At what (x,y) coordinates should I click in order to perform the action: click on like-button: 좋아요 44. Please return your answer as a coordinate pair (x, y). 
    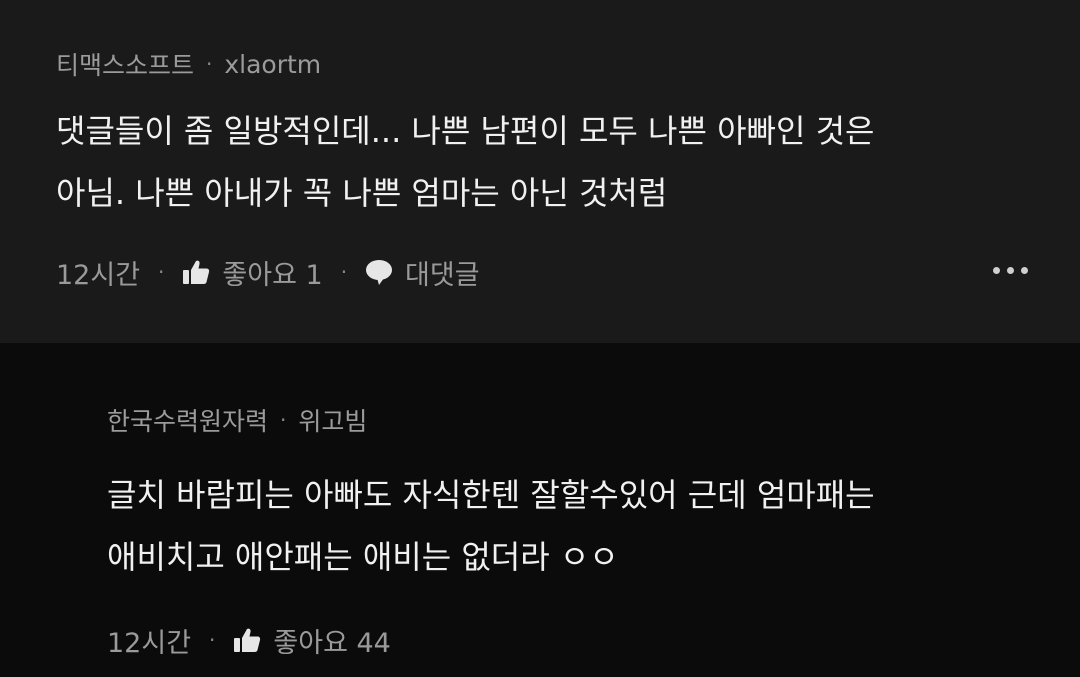
    Looking at the image, I should click on (331, 640).